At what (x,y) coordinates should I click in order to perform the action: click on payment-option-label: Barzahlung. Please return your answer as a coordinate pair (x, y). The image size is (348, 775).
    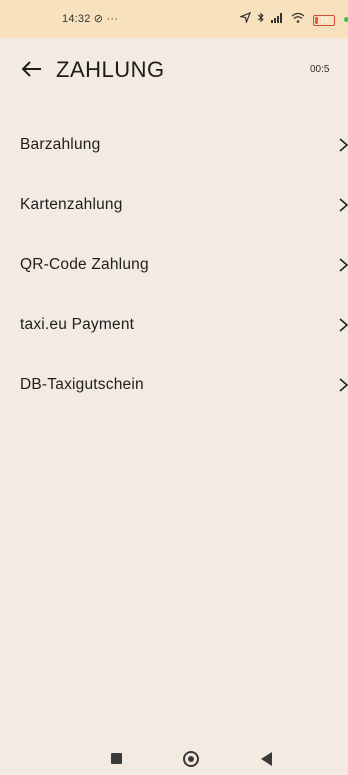
    Looking at the image, I should click on (60, 144).